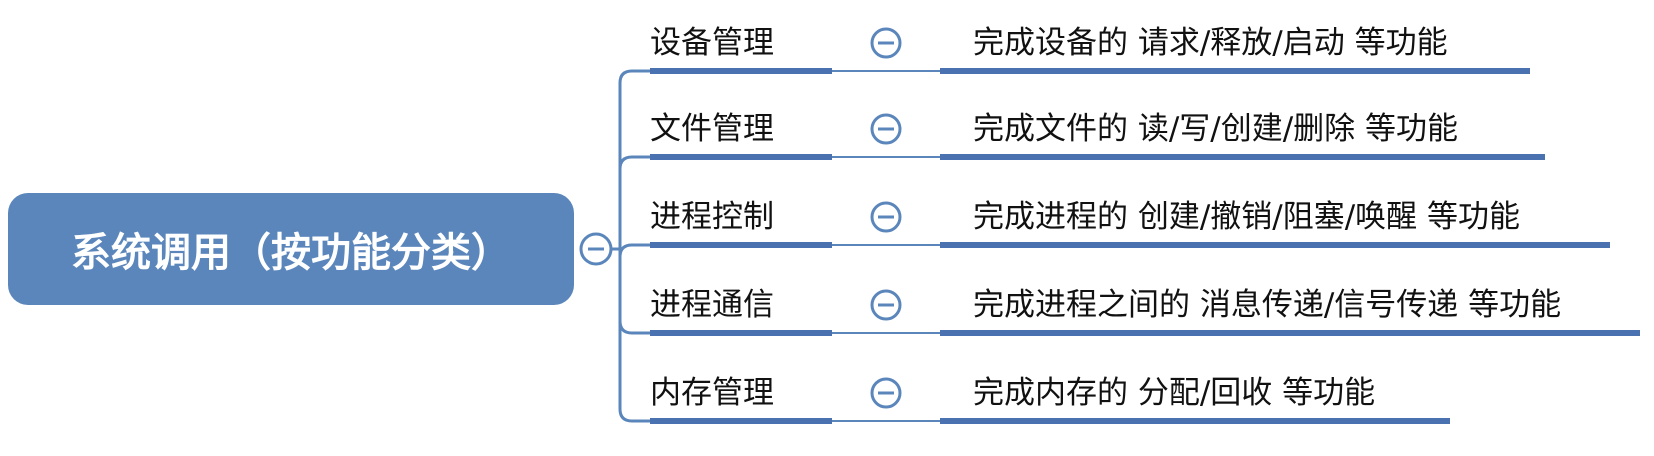  I want to click on branch-description: 完成设备的 请求/释放/启动 等功能, so click(1210, 43).